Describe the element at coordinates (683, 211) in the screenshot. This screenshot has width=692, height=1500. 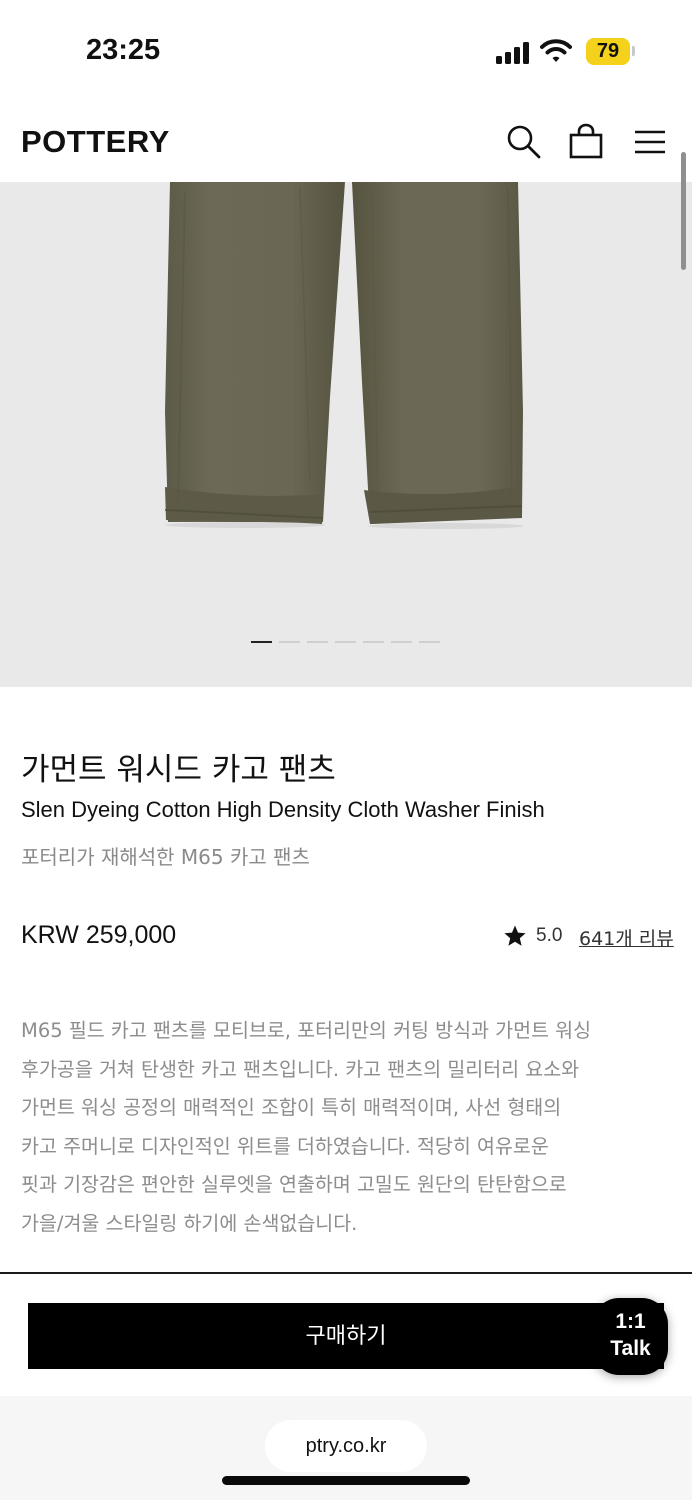
I see `page-scrollbar` at that location.